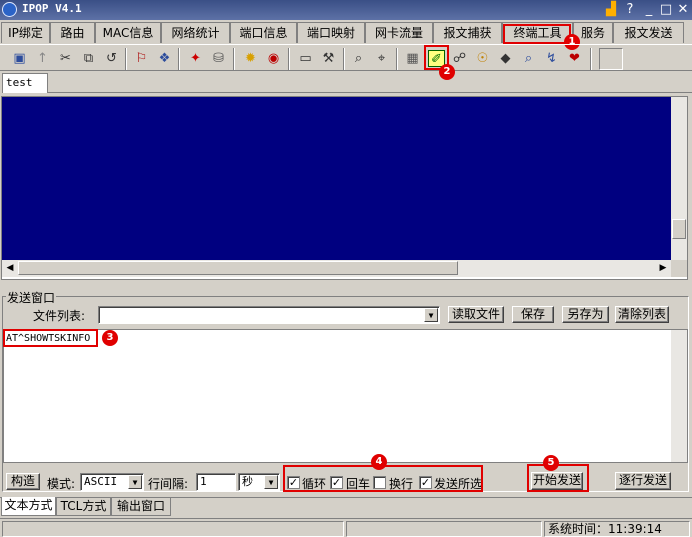 This screenshot has width=692, height=537. I want to click on refresh-icon: ↺, so click(111, 58).